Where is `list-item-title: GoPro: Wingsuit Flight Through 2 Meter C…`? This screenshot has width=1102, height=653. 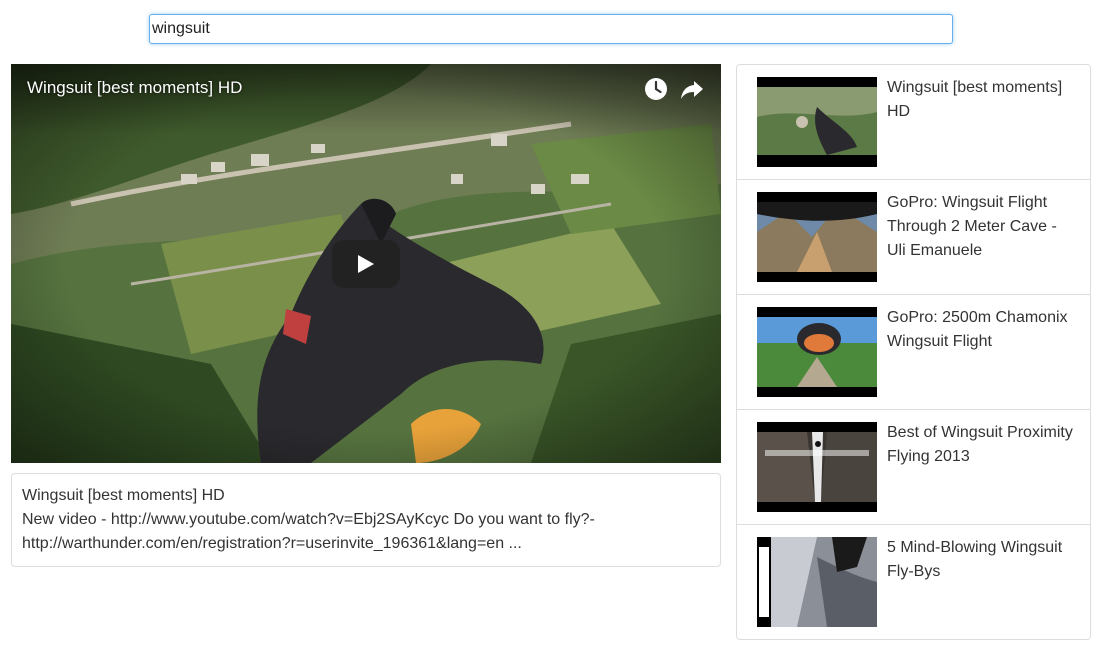 list-item-title: GoPro: Wingsuit Flight Through 2 Meter C… is located at coordinates (982, 227).